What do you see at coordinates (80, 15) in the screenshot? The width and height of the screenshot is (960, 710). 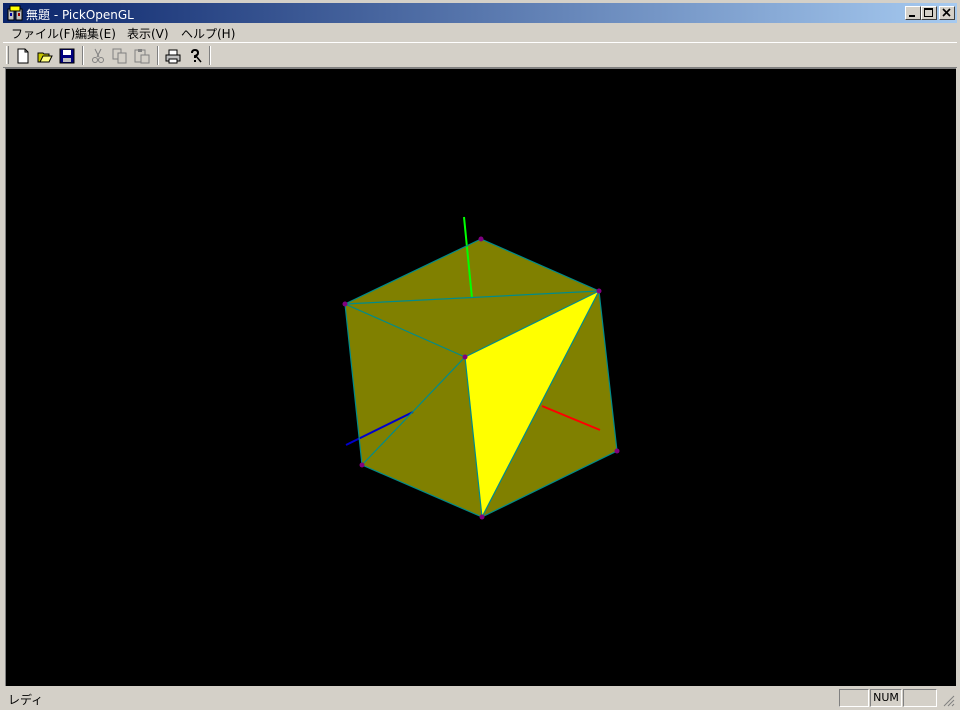 I see `window-title: 無題 - PickOpenGL` at bounding box center [80, 15].